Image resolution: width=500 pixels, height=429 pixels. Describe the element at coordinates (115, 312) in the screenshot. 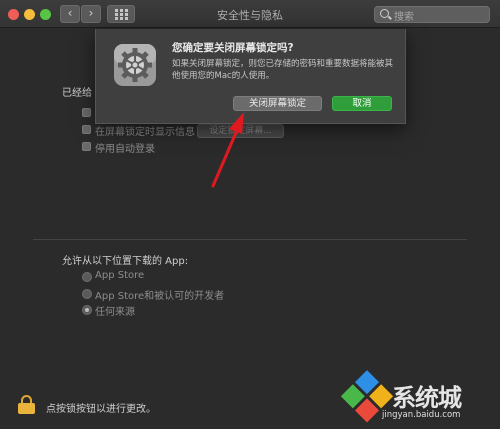

I see `radio-anywhere-label: 任何来源` at that location.